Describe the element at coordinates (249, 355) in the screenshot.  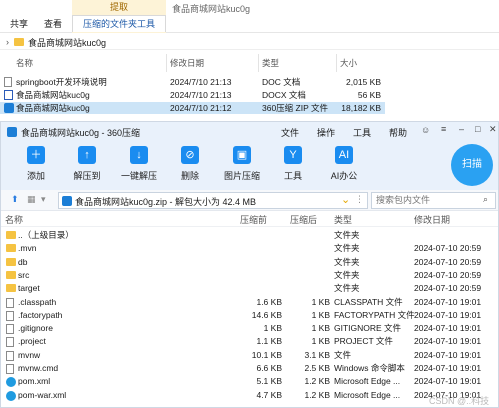
I see `archive-row: mvnw 10.1 KB 3.1 KB 文件 2024-07-10 19:01` at that location.